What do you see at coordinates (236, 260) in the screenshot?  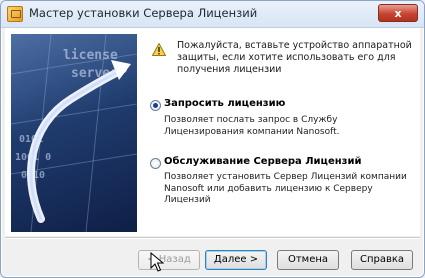 I see `next-button: Далее >` at bounding box center [236, 260].